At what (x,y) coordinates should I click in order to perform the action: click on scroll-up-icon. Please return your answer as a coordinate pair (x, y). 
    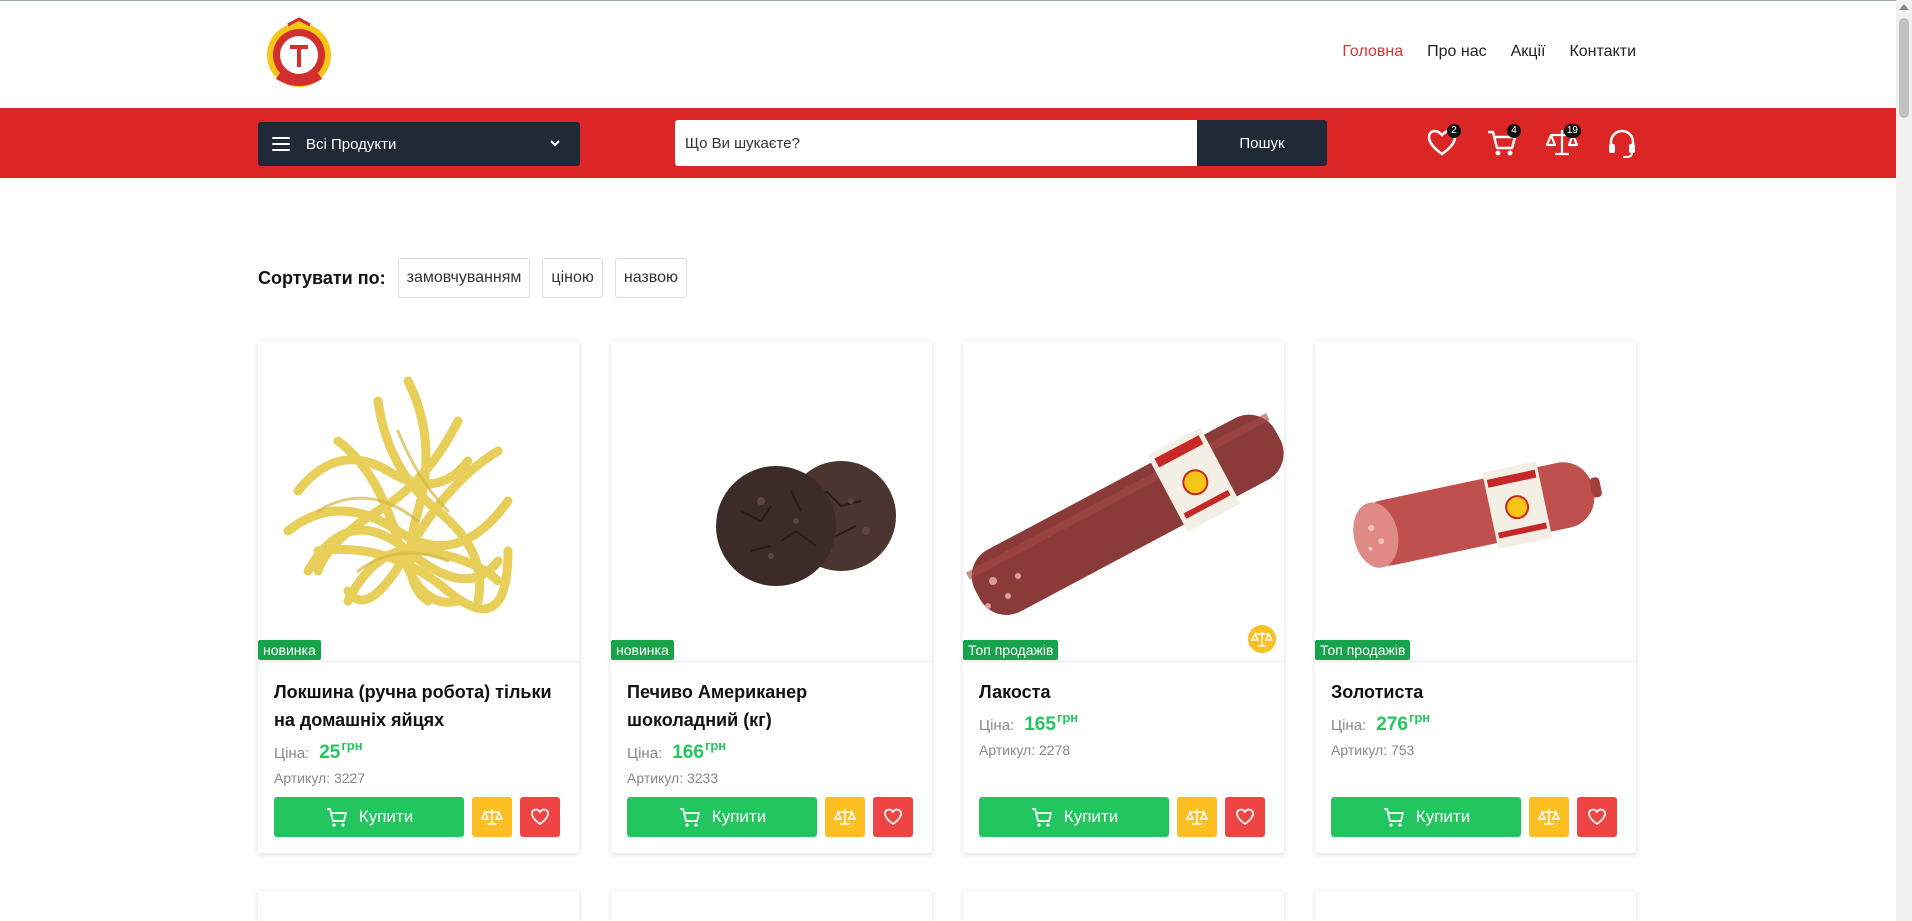
    Looking at the image, I should click on (1904, 7).